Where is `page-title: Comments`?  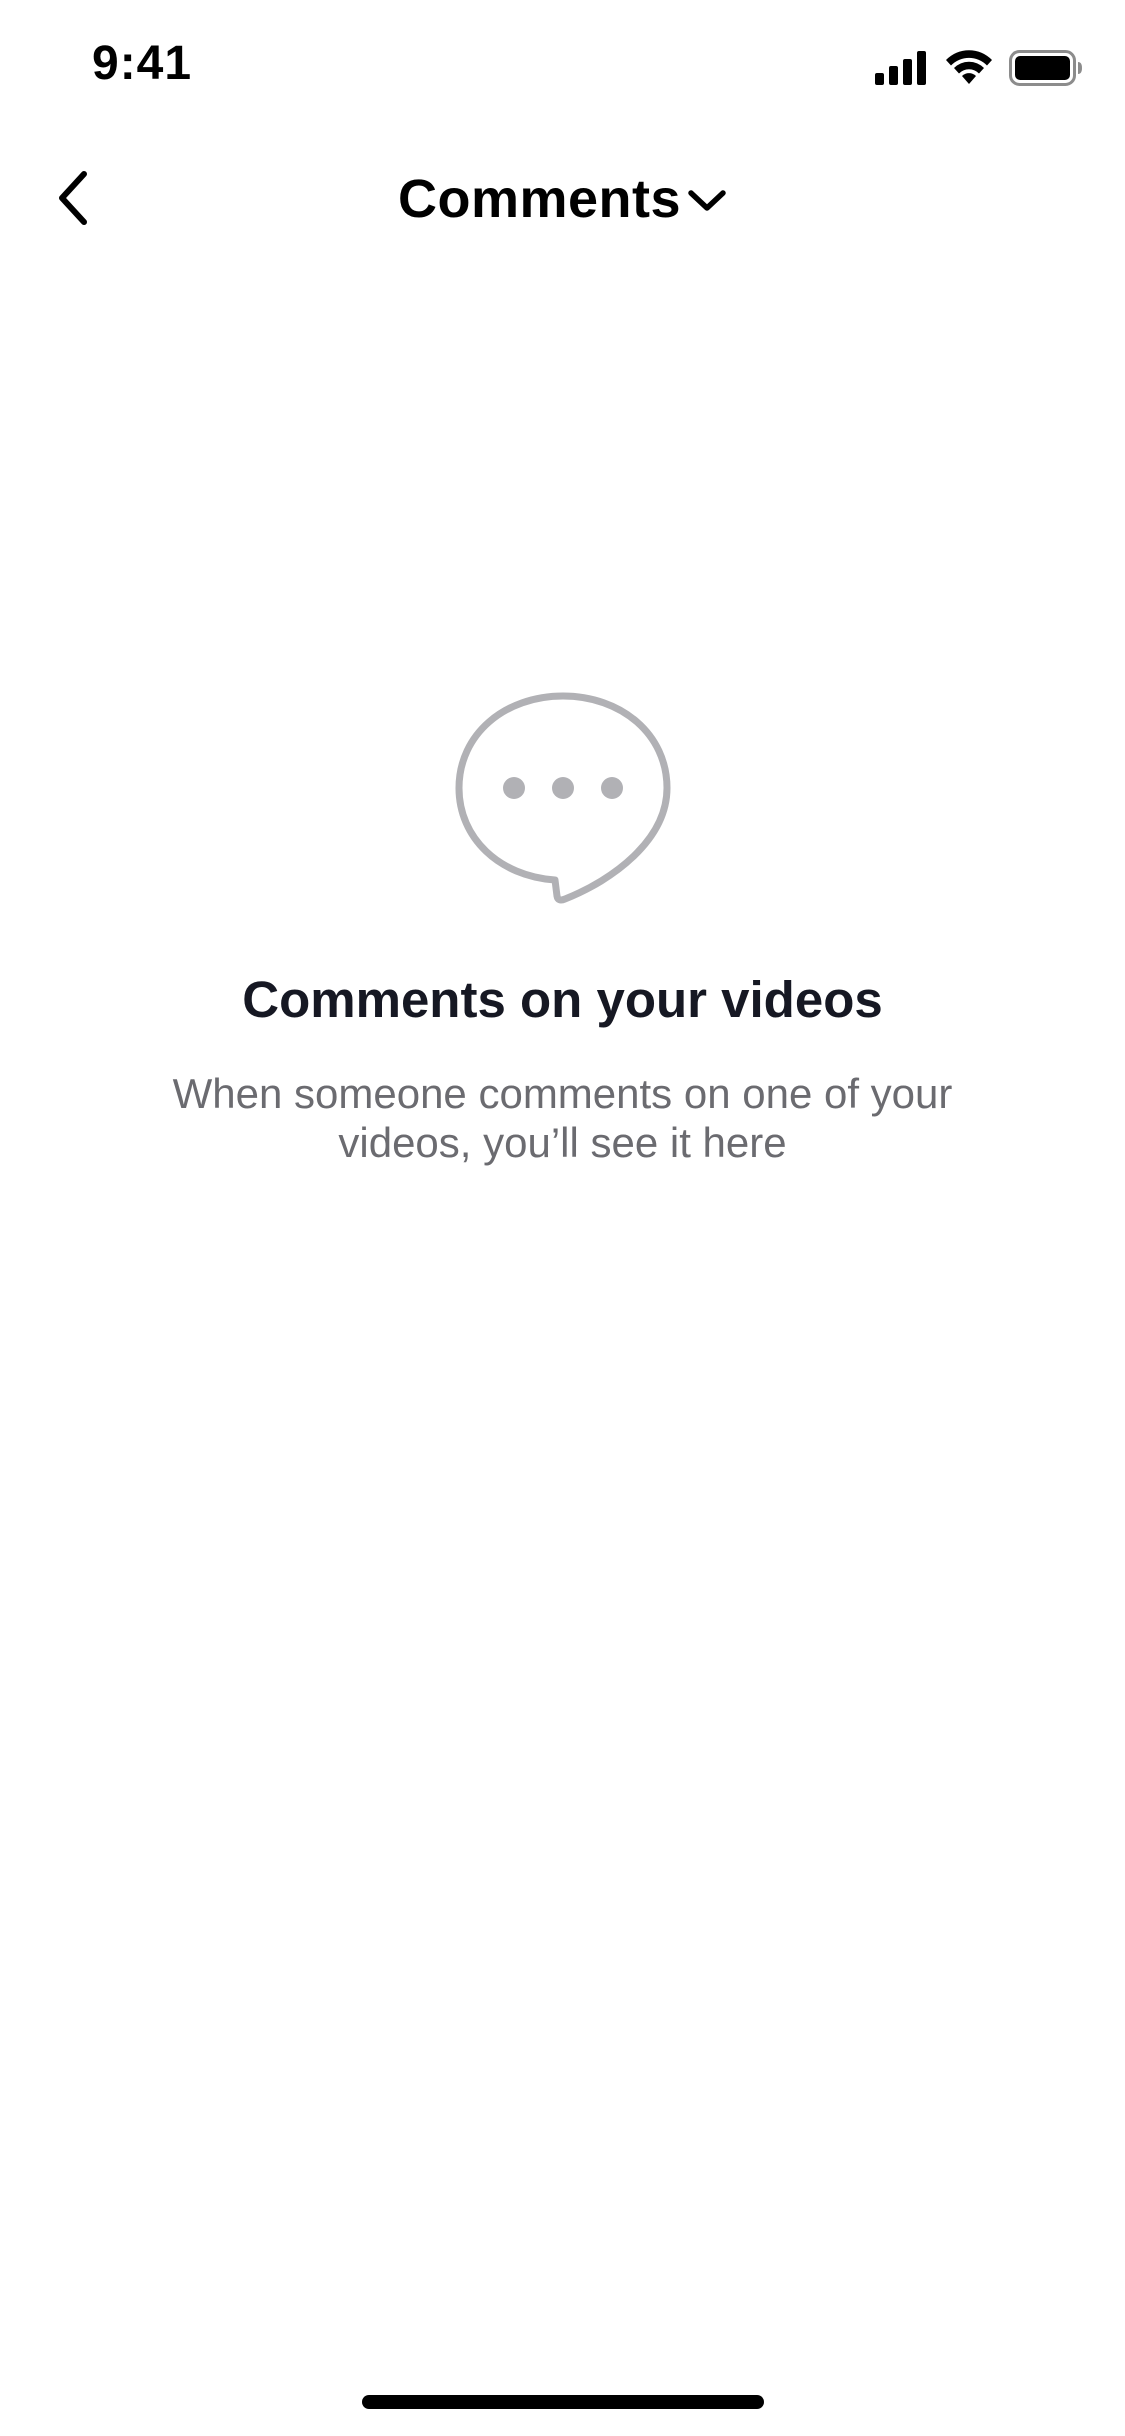 page-title: Comments is located at coordinates (539, 199).